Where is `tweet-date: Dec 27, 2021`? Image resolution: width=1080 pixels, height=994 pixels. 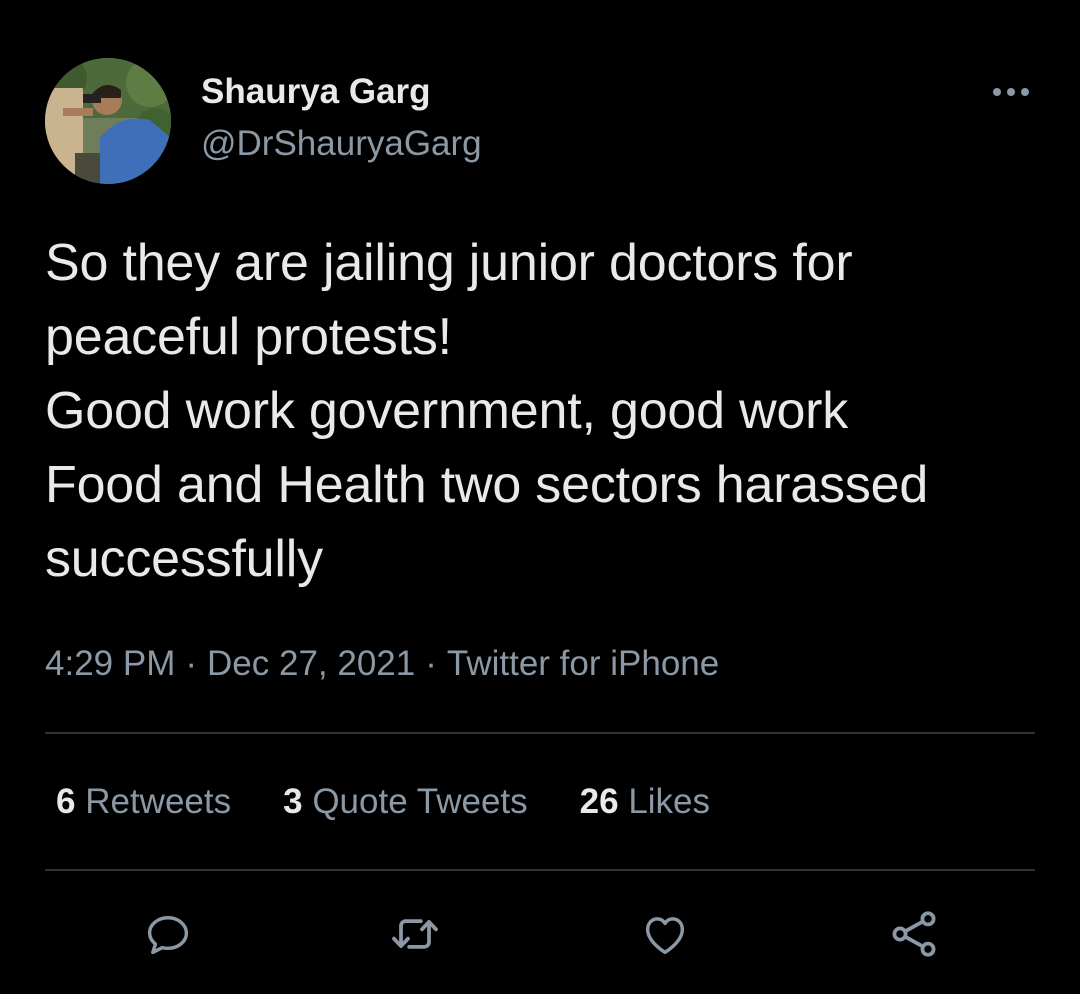
tweet-date: Dec 27, 2021 is located at coordinates (311, 663).